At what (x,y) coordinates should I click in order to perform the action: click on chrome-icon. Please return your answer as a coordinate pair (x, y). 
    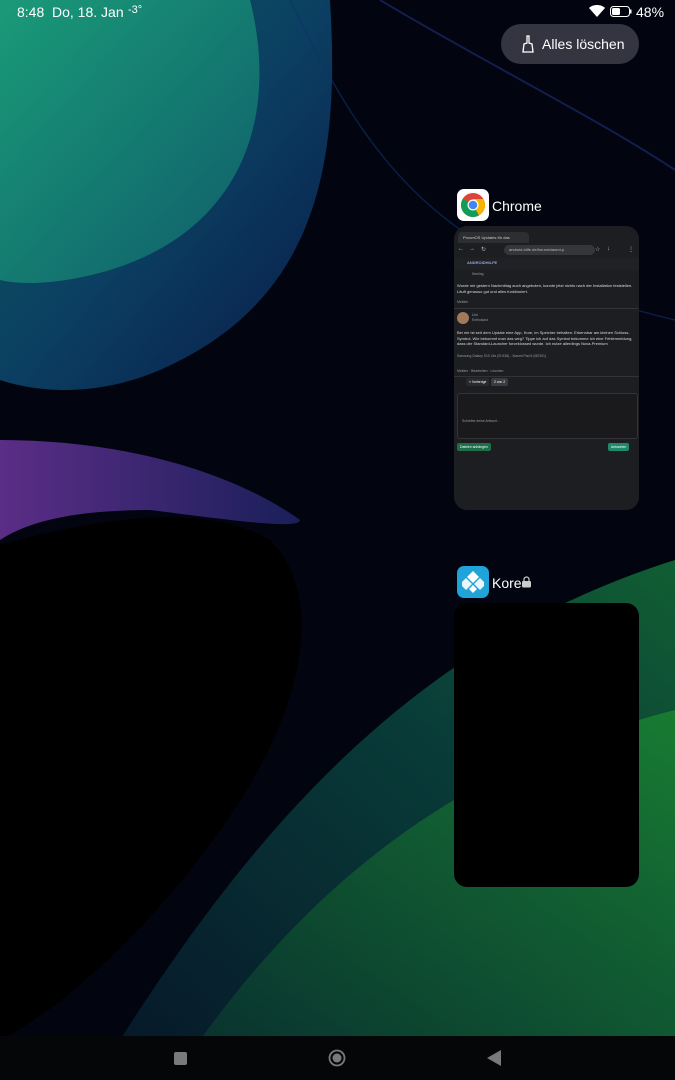
    Looking at the image, I should click on (473, 205).